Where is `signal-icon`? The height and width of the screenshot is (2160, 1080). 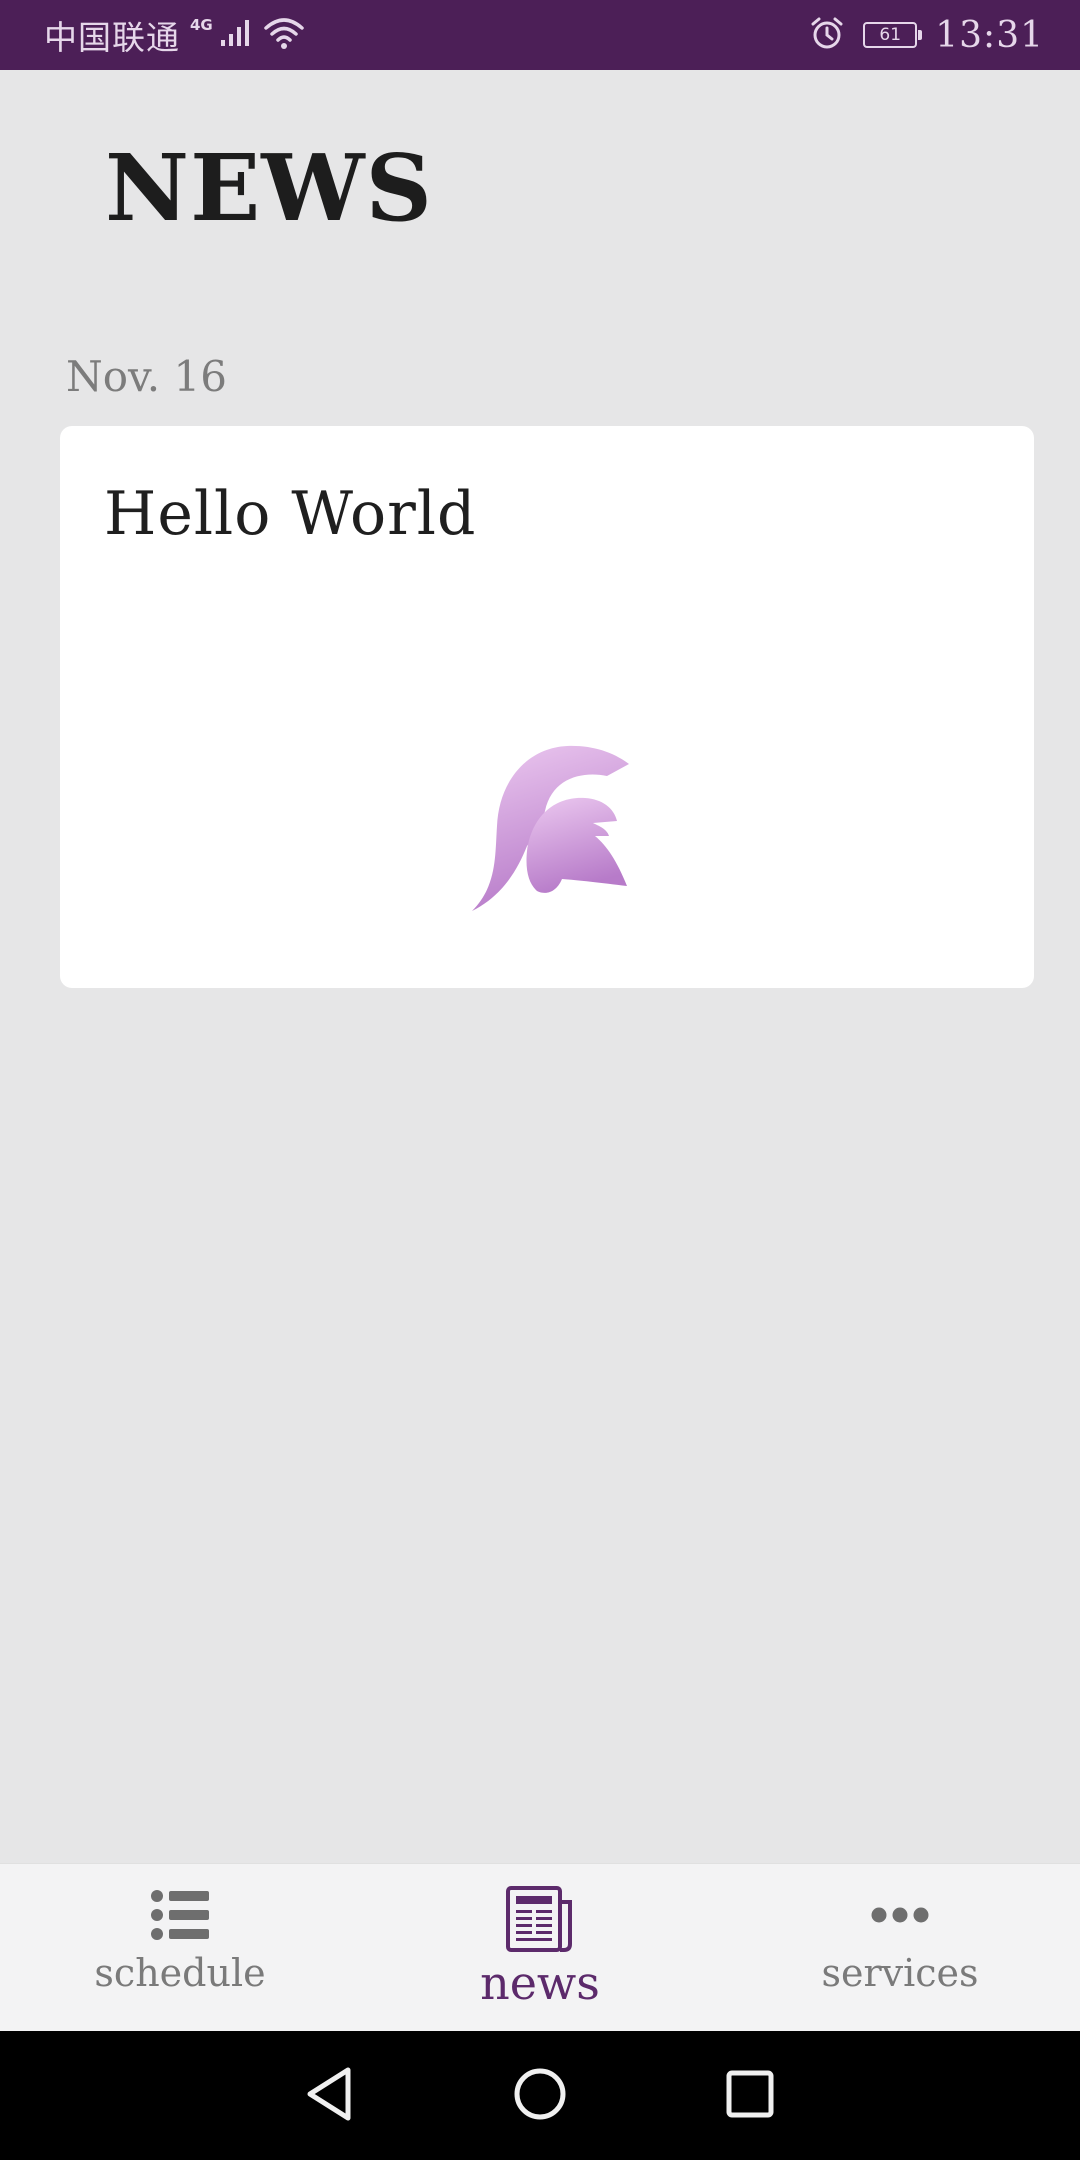 signal-icon is located at coordinates (236, 35).